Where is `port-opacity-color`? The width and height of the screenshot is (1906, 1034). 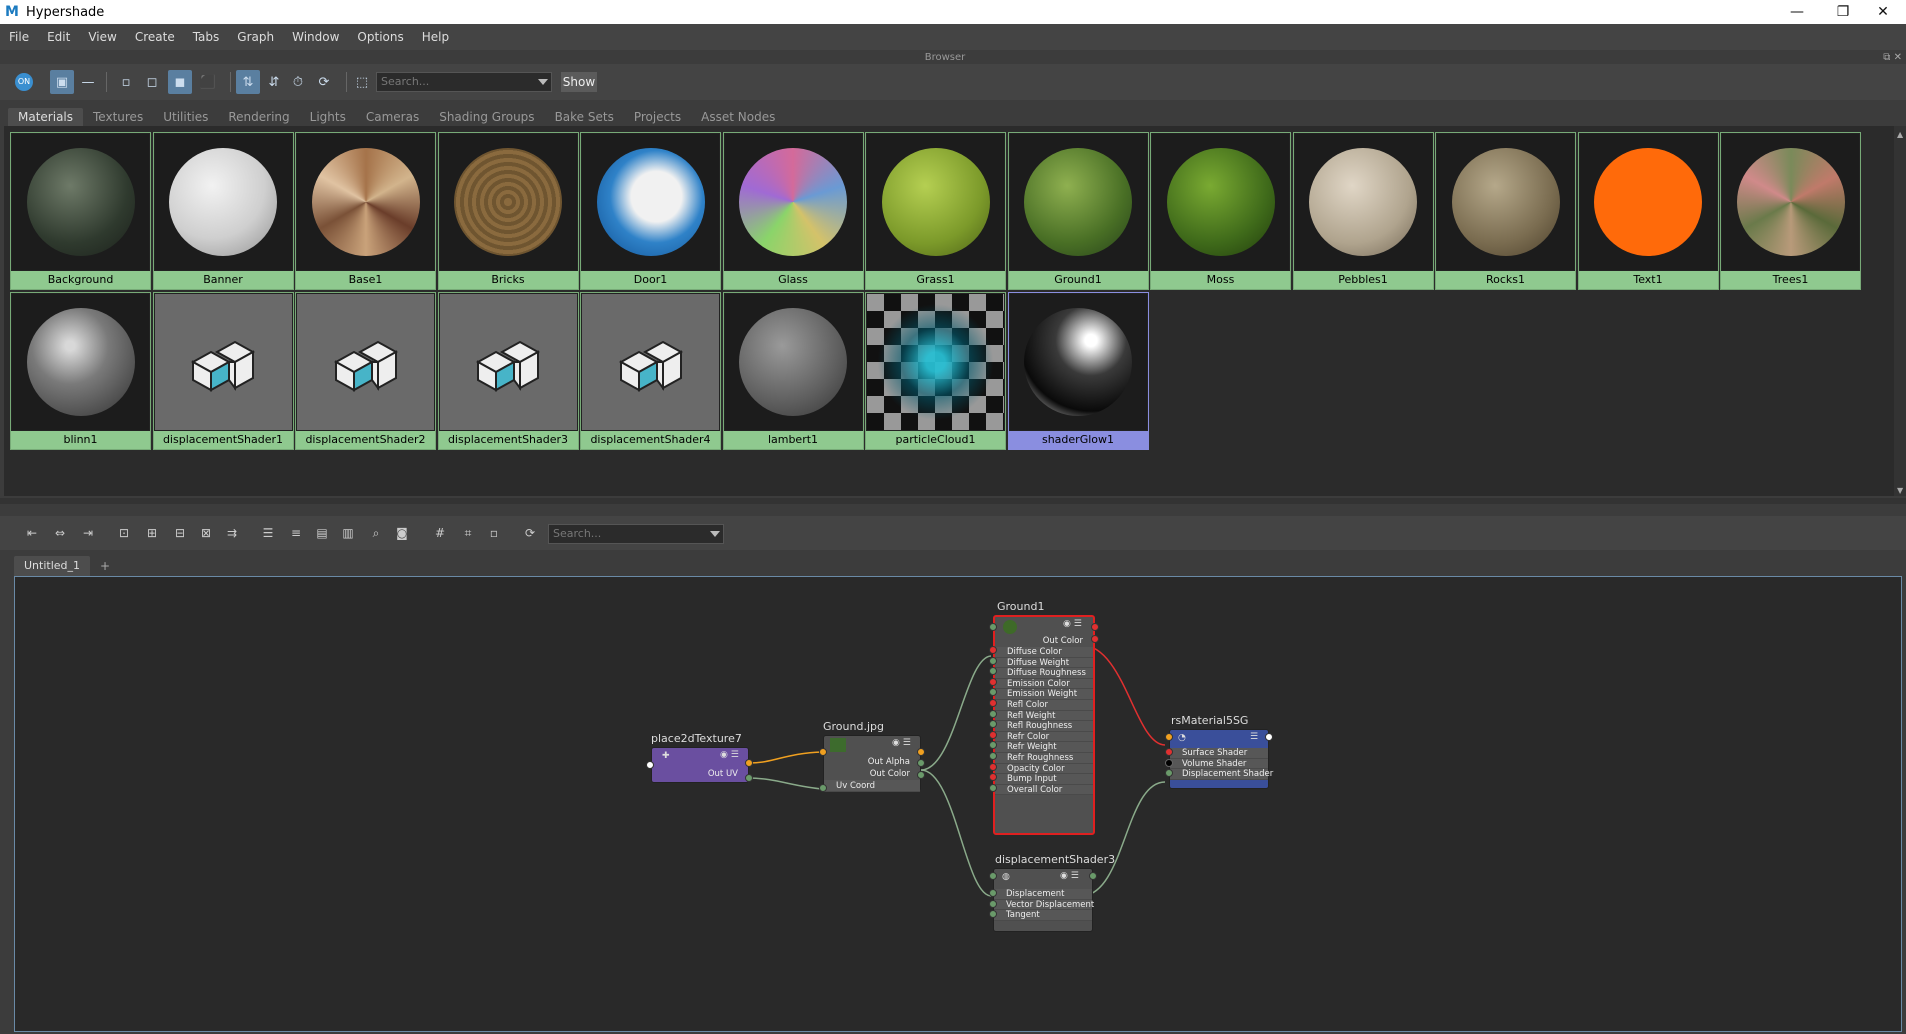 port-opacity-color is located at coordinates (993, 766).